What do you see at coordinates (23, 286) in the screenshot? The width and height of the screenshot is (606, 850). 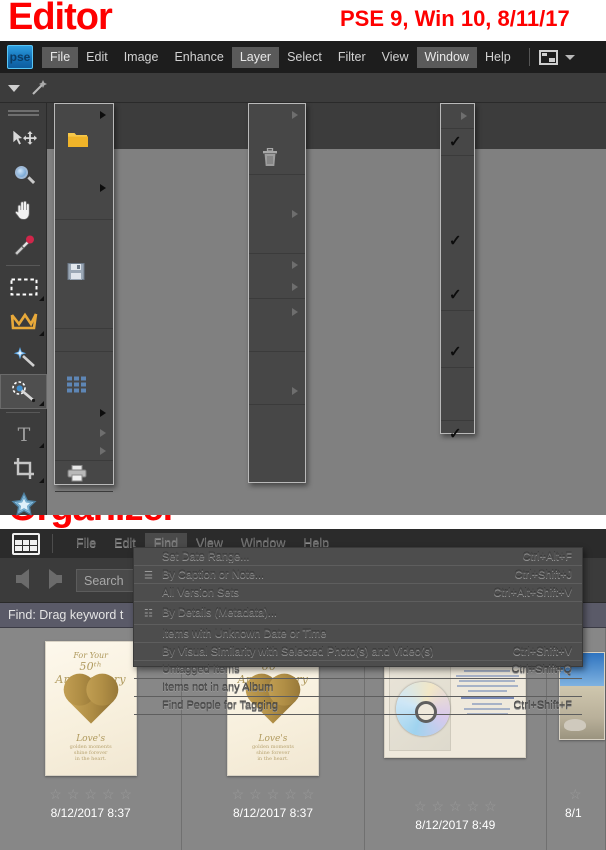 I see `marquee-tool` at bounding box center [23, 286].